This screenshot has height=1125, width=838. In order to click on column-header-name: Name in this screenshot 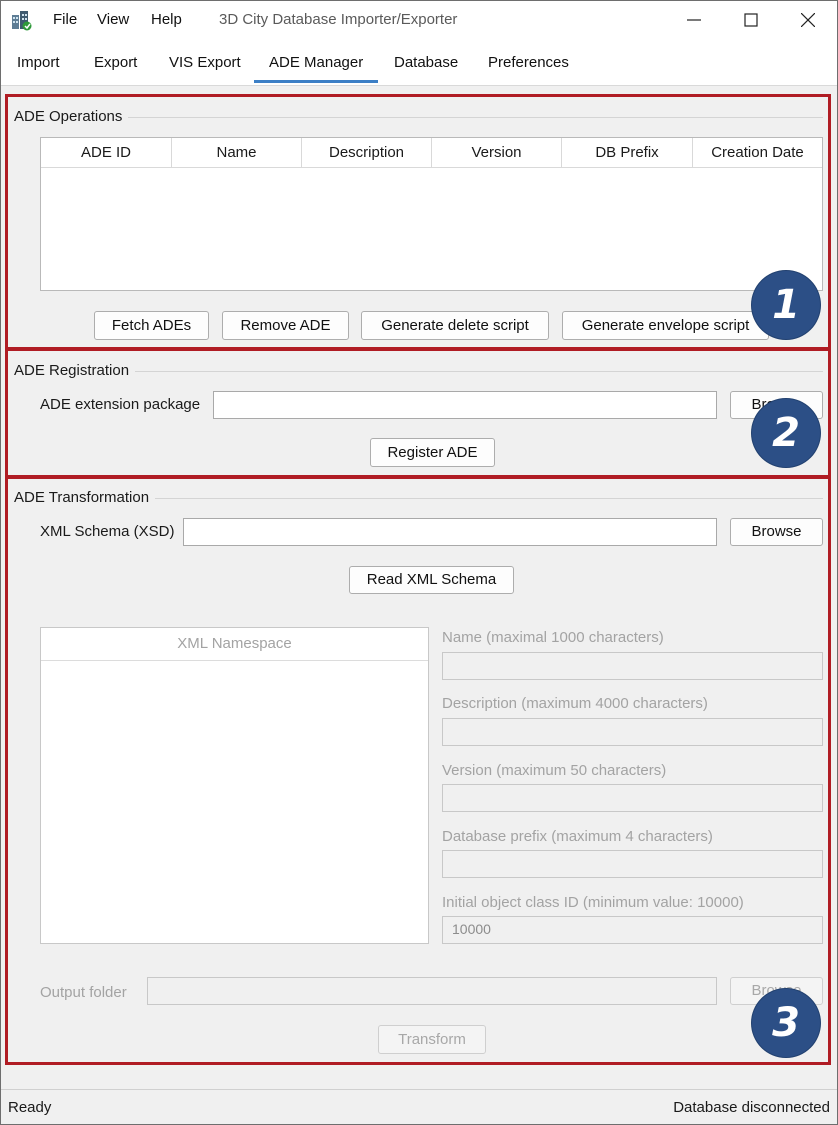, I will do `click(237, 153)`.